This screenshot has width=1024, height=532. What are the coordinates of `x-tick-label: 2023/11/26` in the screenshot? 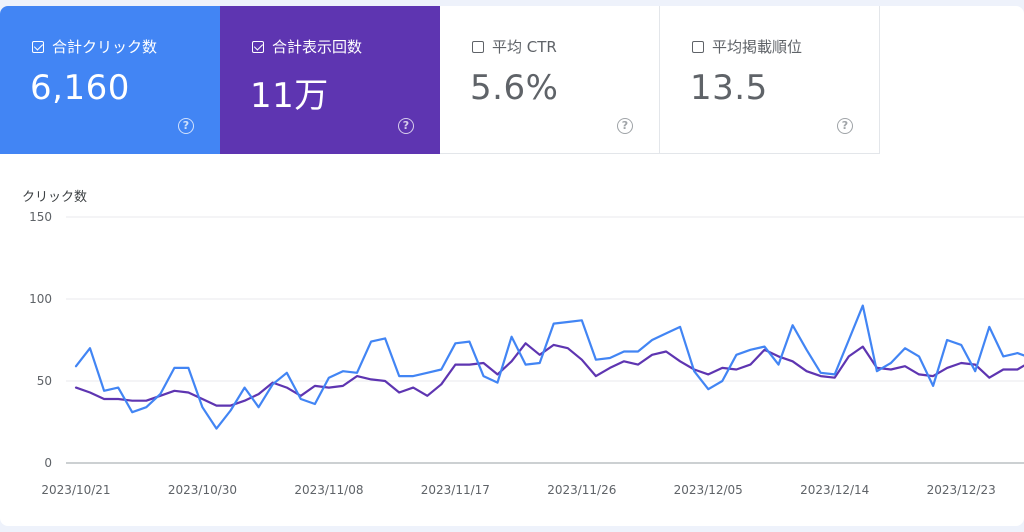 It's located at (581, 490).